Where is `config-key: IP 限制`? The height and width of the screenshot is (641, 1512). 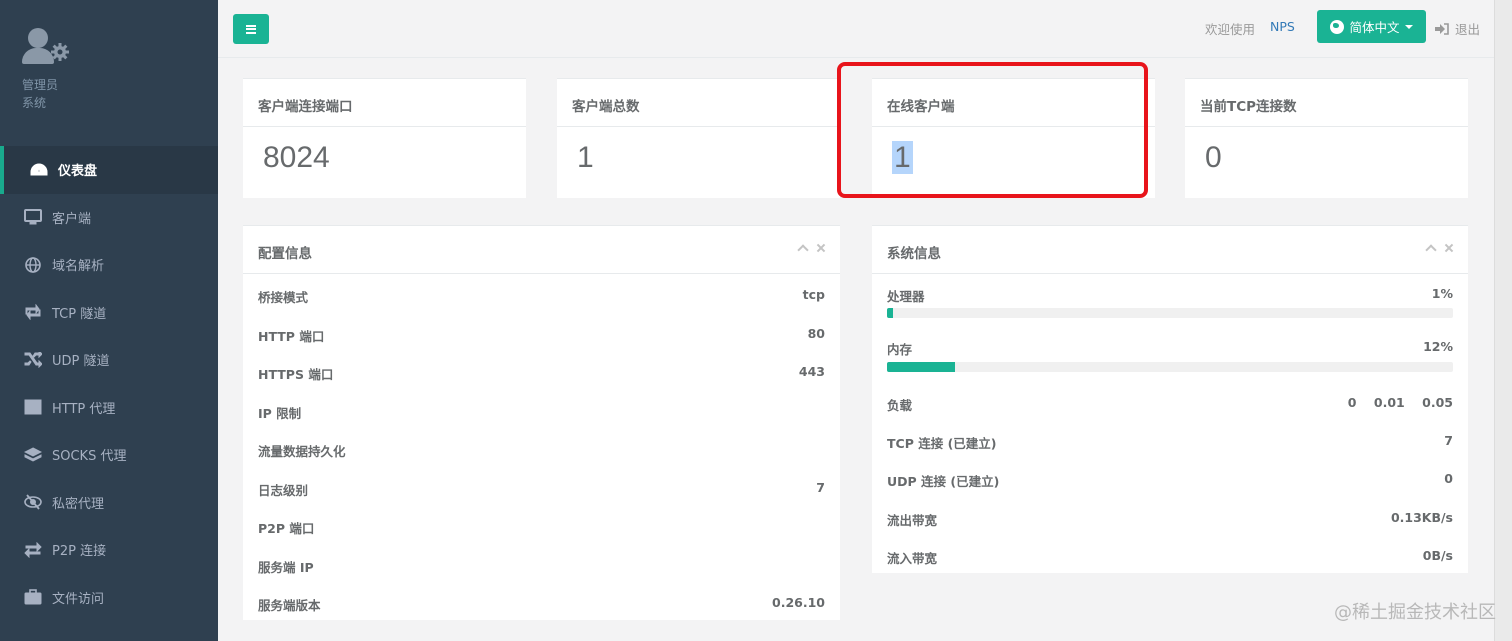 config-key: IP 限制 is located at coordinates (280, 413).